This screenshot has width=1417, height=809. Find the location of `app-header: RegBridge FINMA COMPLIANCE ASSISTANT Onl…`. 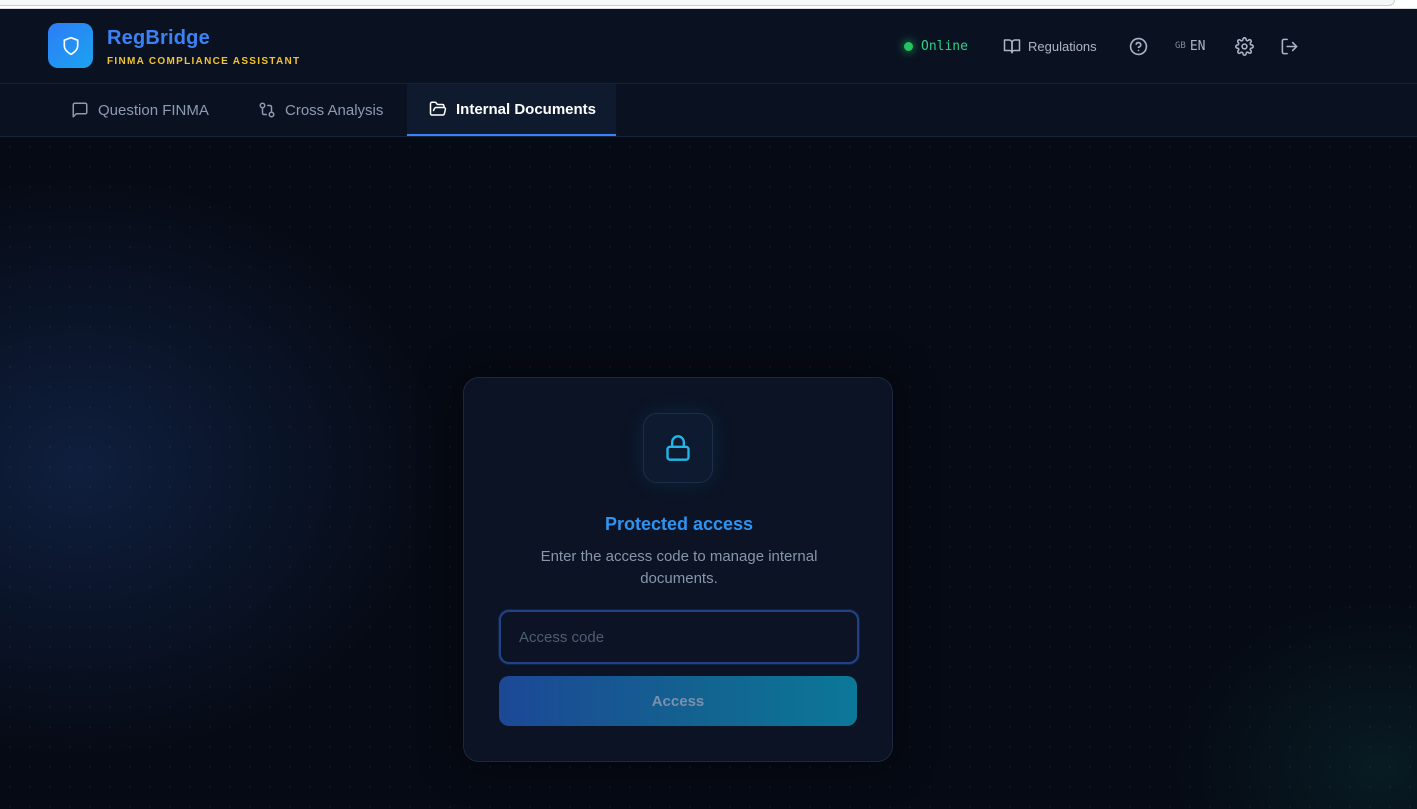

app-header: RegBridge FINMA COMPLIANCE ASSISTANT Onl… is located at coordinates (708, 46).